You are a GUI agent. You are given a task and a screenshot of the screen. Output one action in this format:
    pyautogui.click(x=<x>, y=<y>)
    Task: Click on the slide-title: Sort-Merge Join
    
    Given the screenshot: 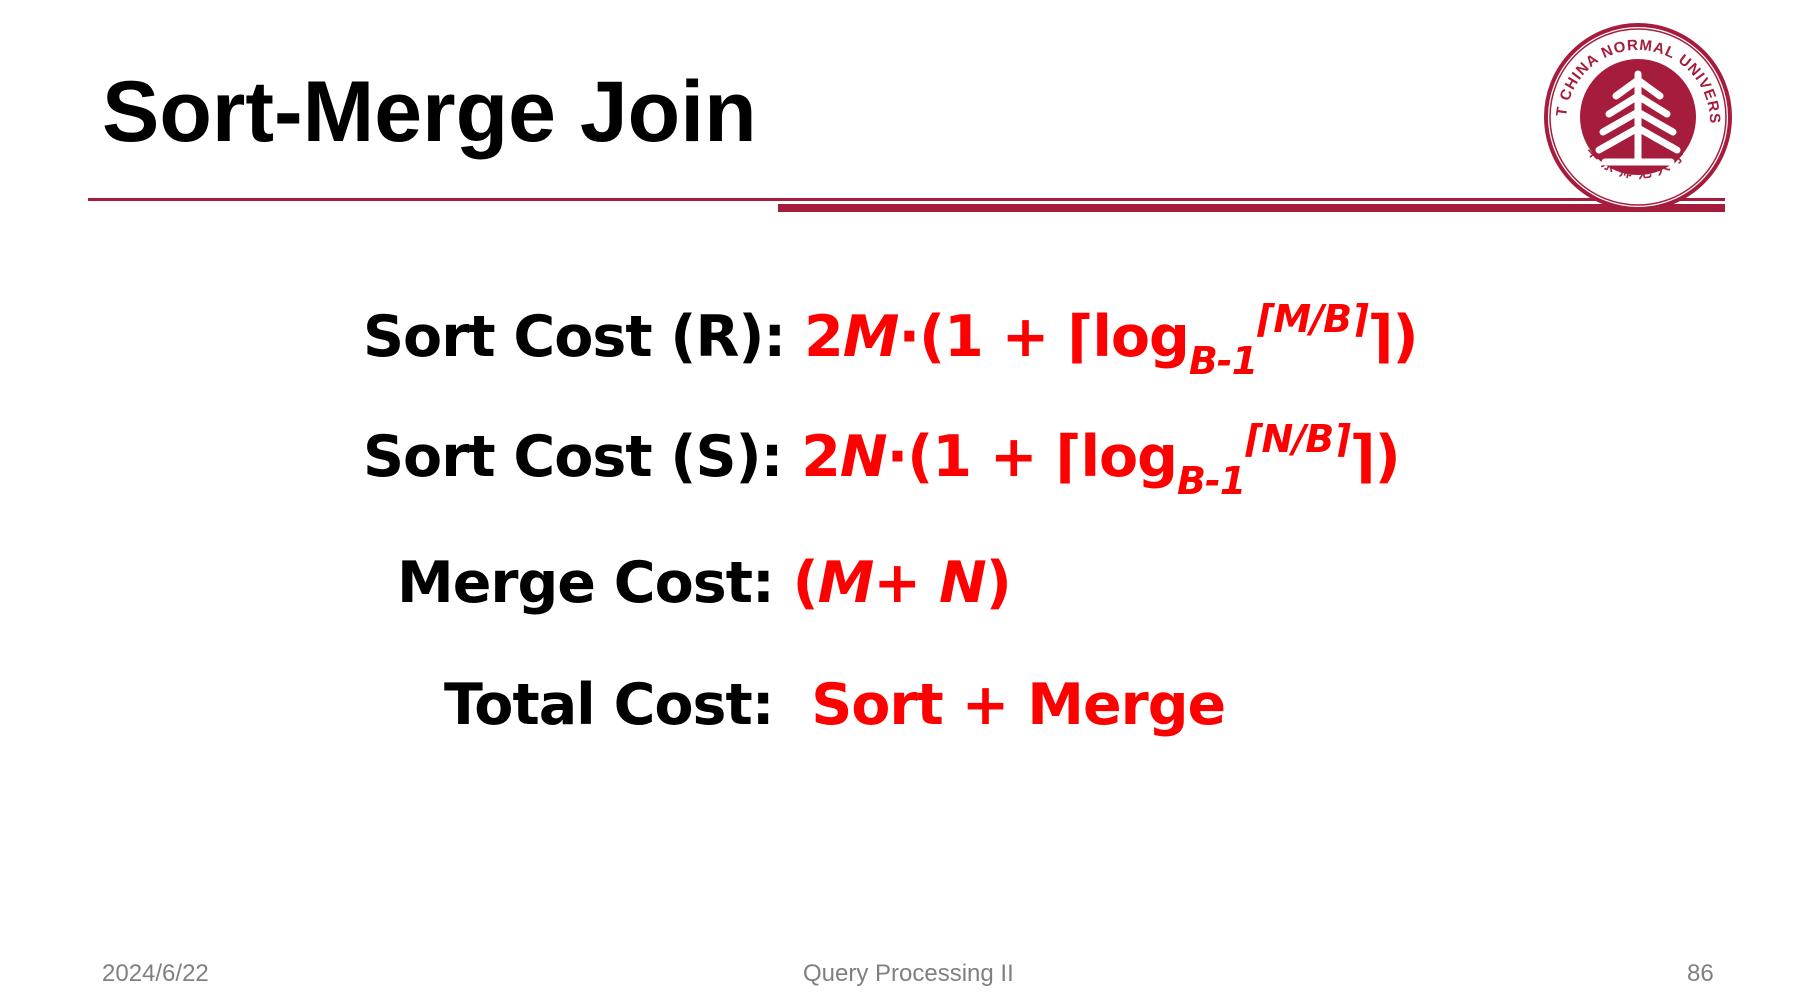 What is the action you would take?
    pyautogui.click(x=429, y=112)
    